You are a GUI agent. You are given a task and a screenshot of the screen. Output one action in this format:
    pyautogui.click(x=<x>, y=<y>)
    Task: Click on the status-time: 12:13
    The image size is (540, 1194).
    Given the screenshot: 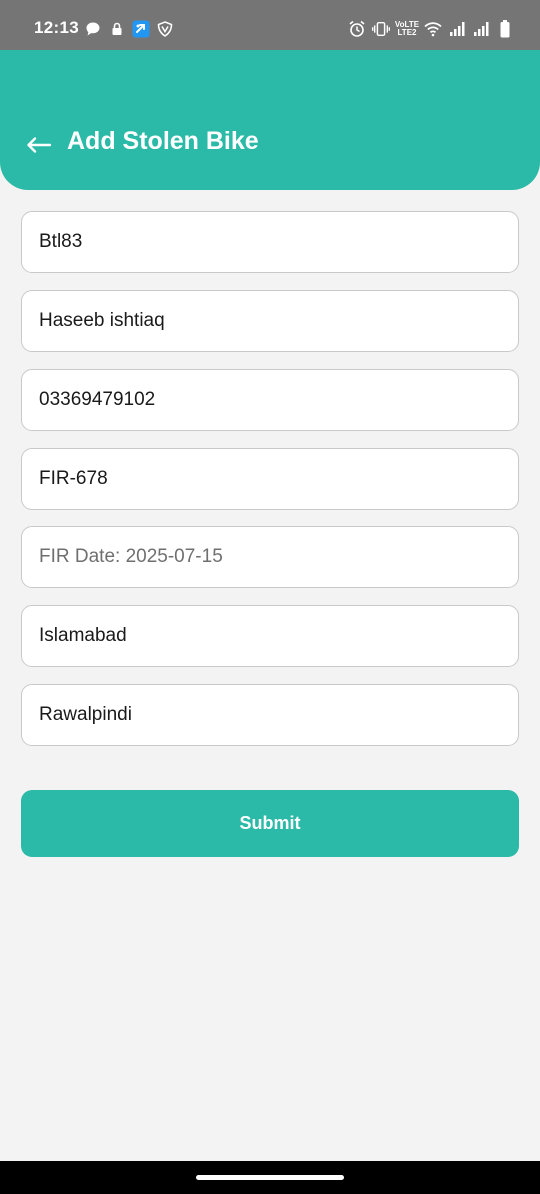 What is the action you would take?
    pyautogui.click(x=56, y=27)
    